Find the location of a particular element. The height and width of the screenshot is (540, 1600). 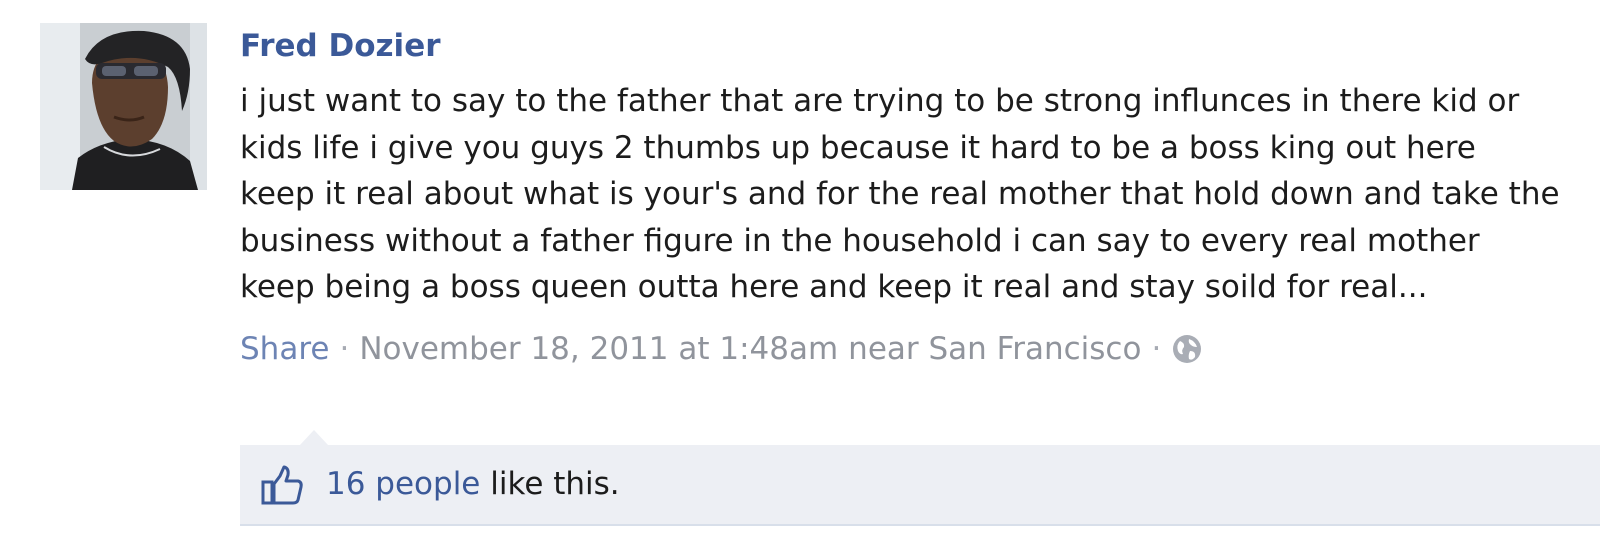

avatar-photo is located at coordinates (123, 106).